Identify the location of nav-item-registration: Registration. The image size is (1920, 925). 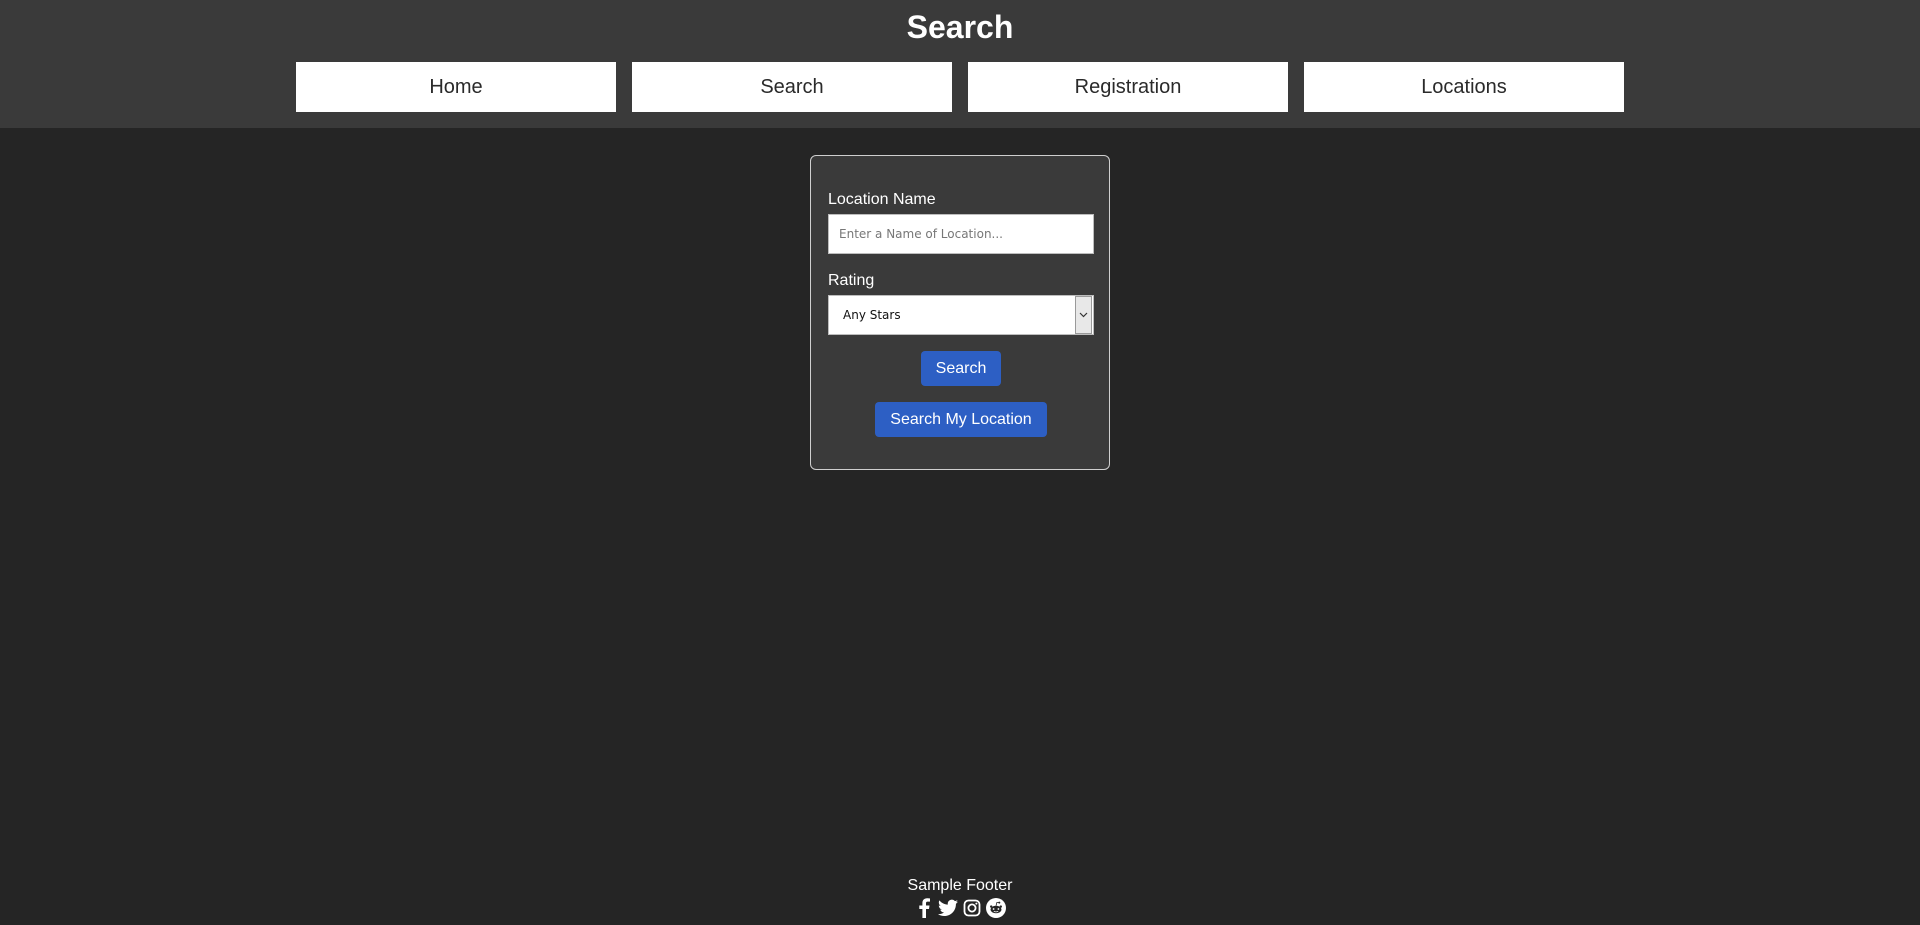
(1128, 87).